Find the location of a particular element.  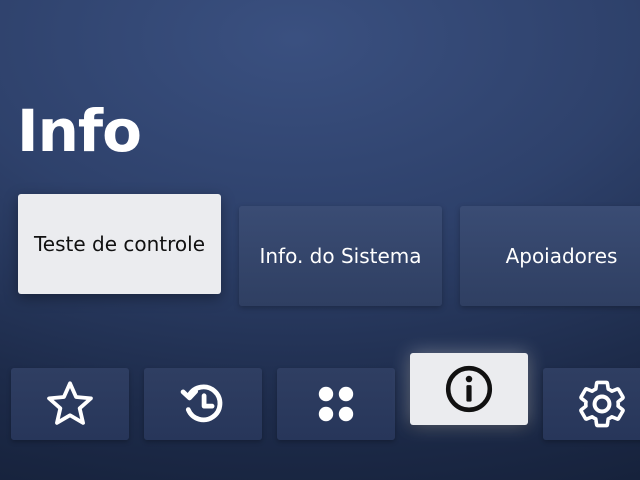

apps-grid-icon is located at coordinates (336, 404).